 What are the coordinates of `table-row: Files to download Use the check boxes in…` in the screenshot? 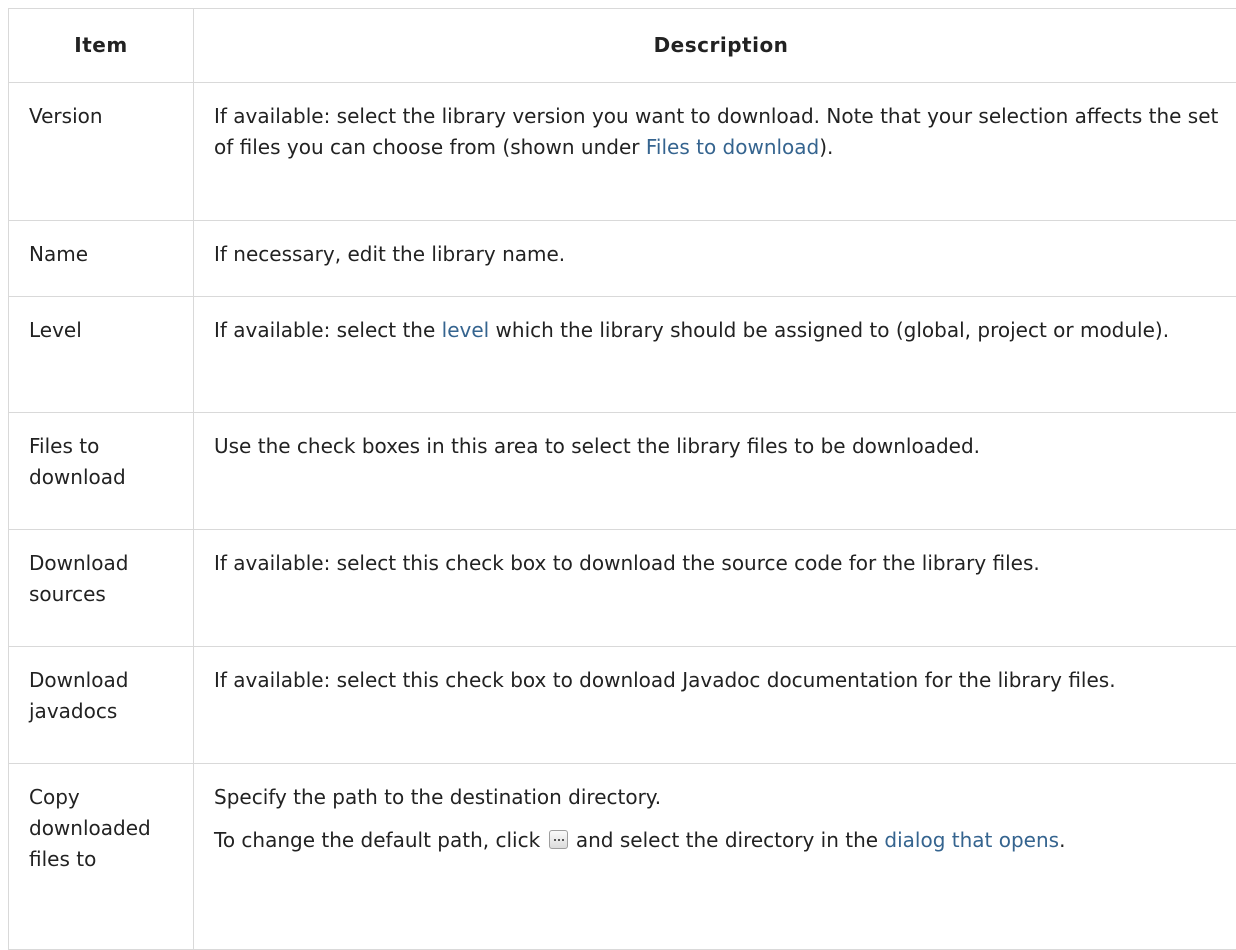 It's located at (622, 471).